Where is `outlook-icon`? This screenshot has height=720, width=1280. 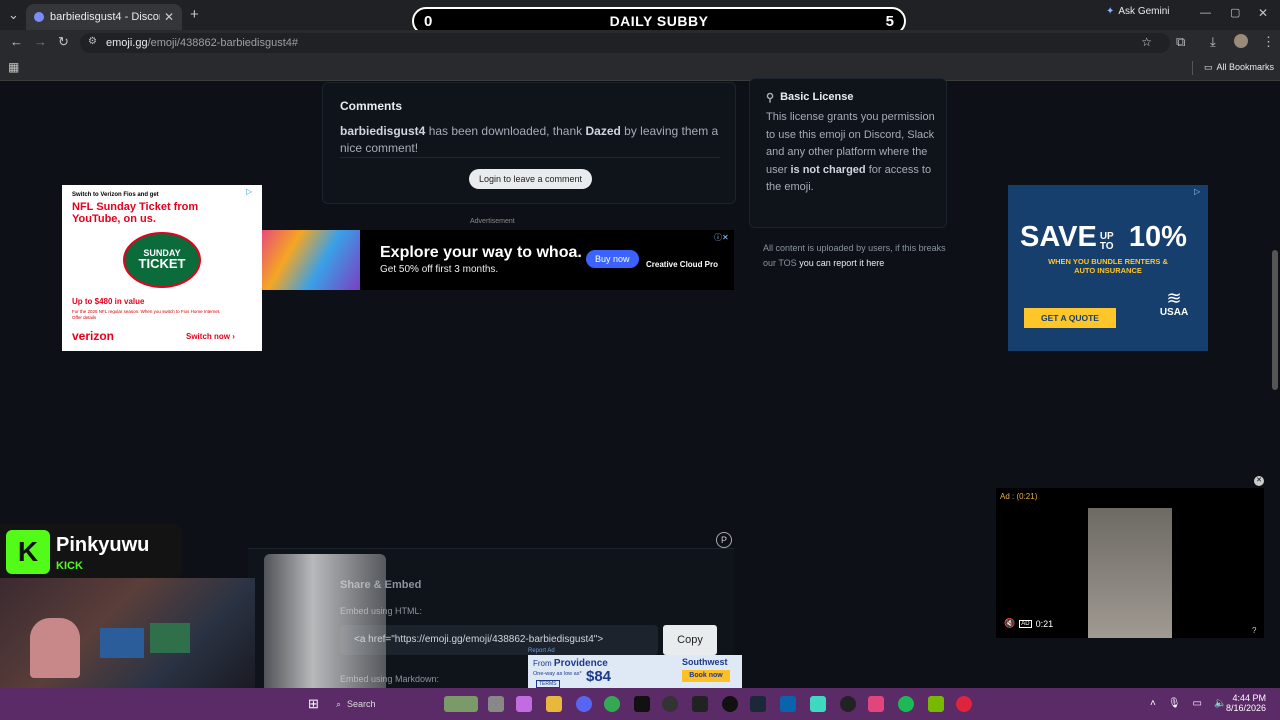
outlook-icon is located at coordinates (788, 704).